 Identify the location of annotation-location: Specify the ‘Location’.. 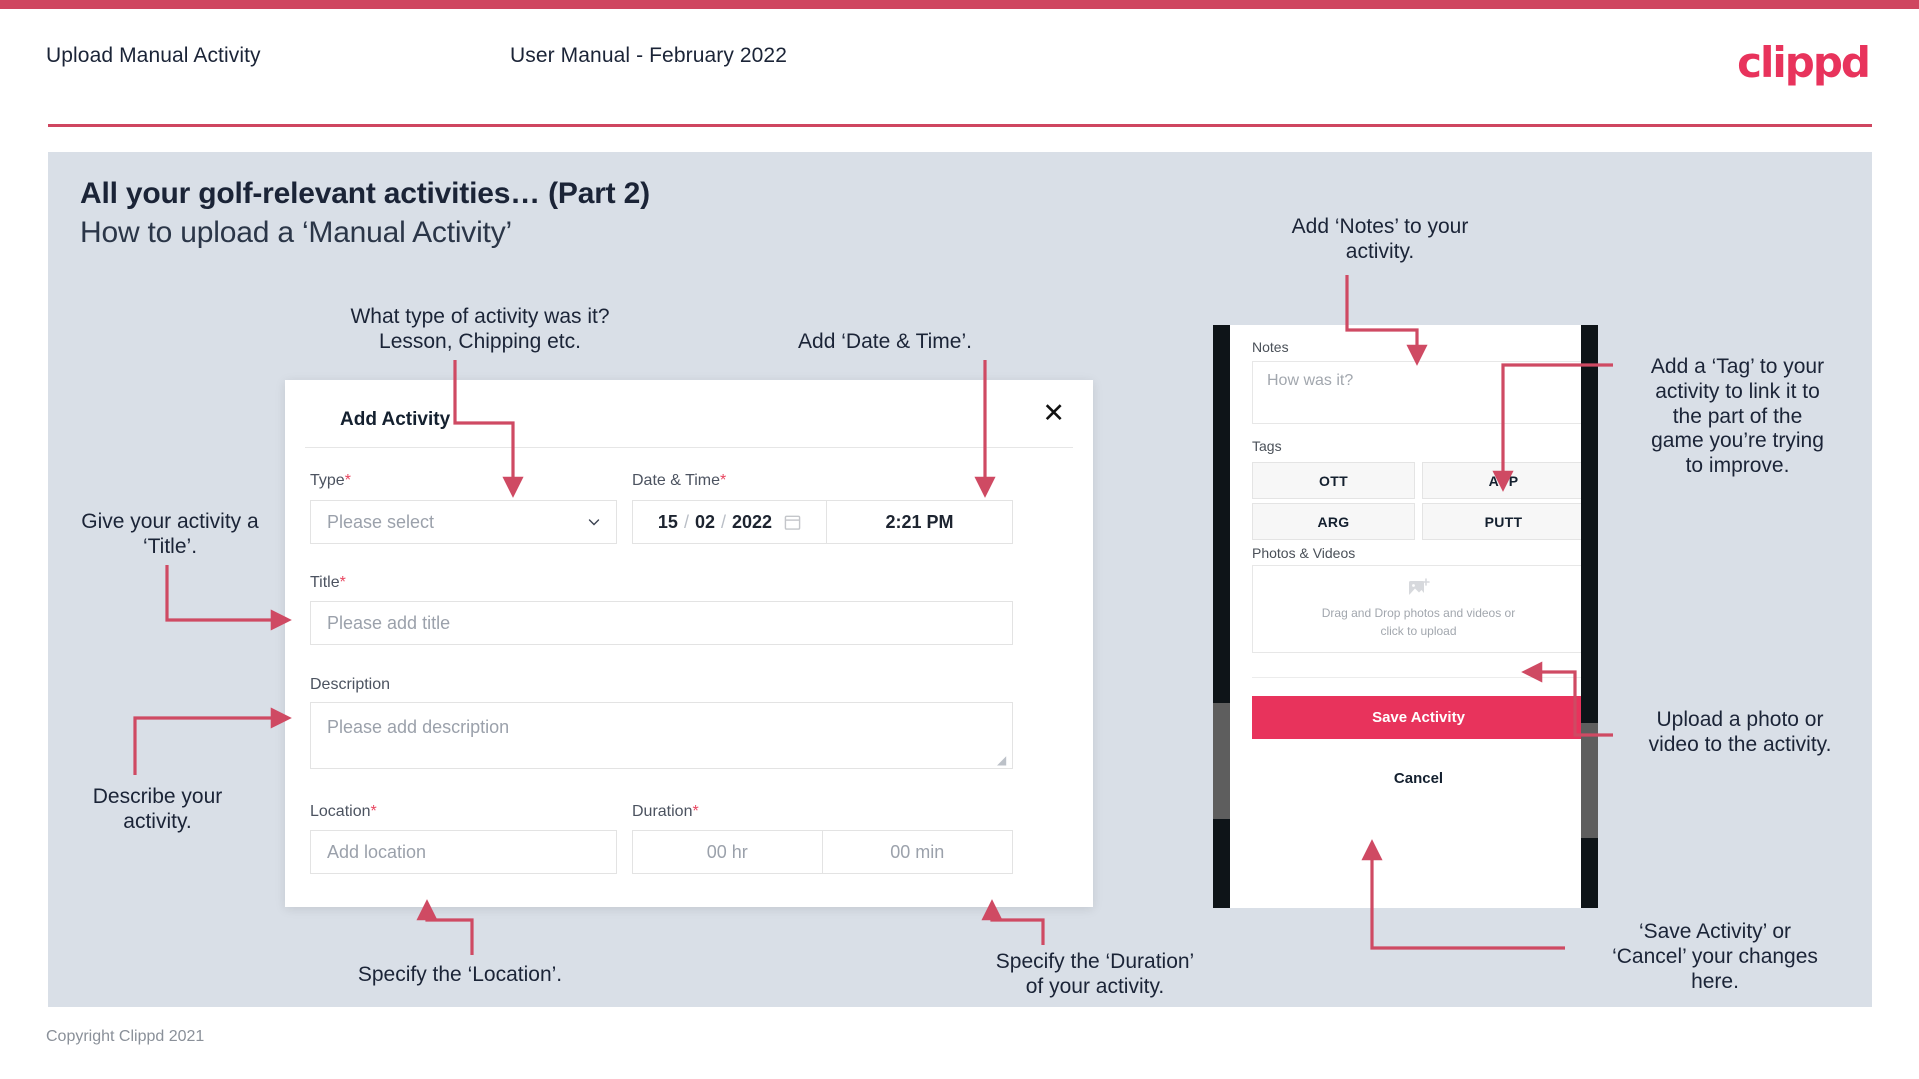
(460, 974).